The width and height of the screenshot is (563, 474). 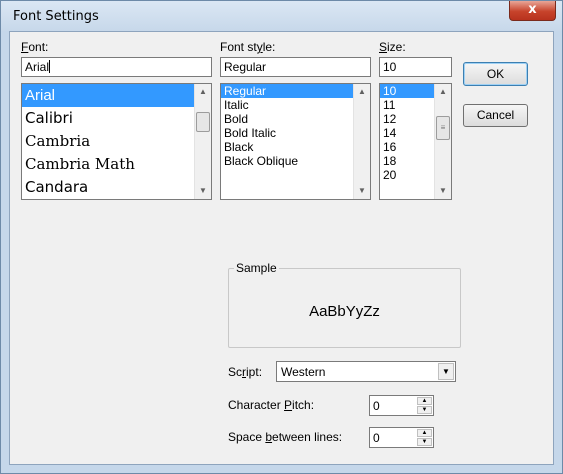 What do you see at coordinates (401, 437) in the screenshot?
I see `line-spacing-stepper: 0 ▲ ▼` at bounding box center [401, 437].